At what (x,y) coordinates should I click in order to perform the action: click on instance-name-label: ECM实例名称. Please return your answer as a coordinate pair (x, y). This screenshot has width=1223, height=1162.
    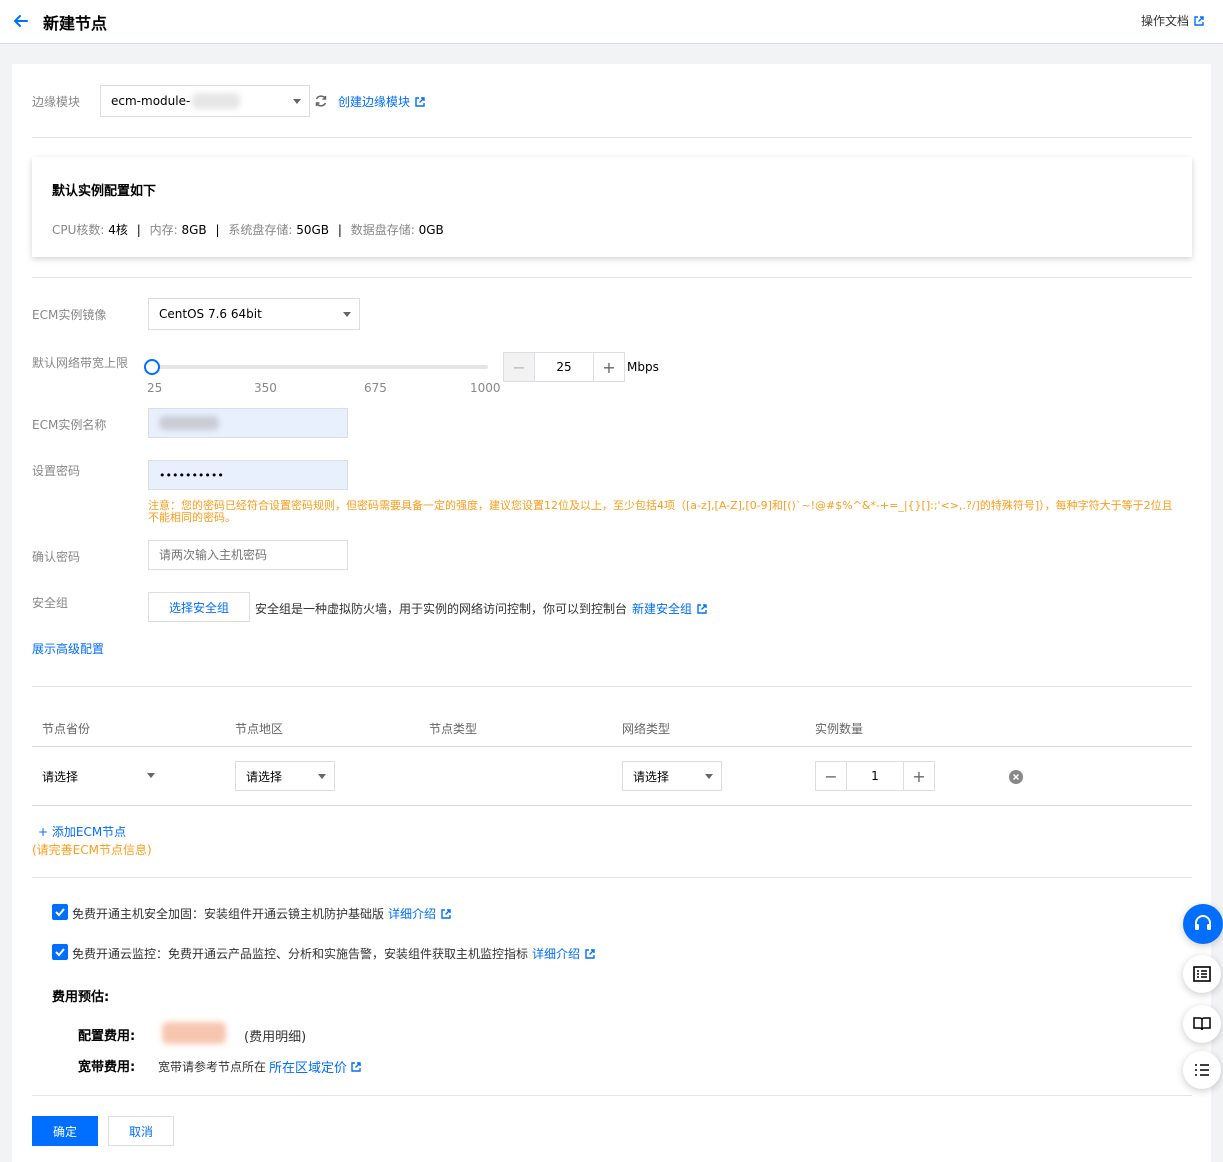
    Looking at the image, I should click on (69, 425).